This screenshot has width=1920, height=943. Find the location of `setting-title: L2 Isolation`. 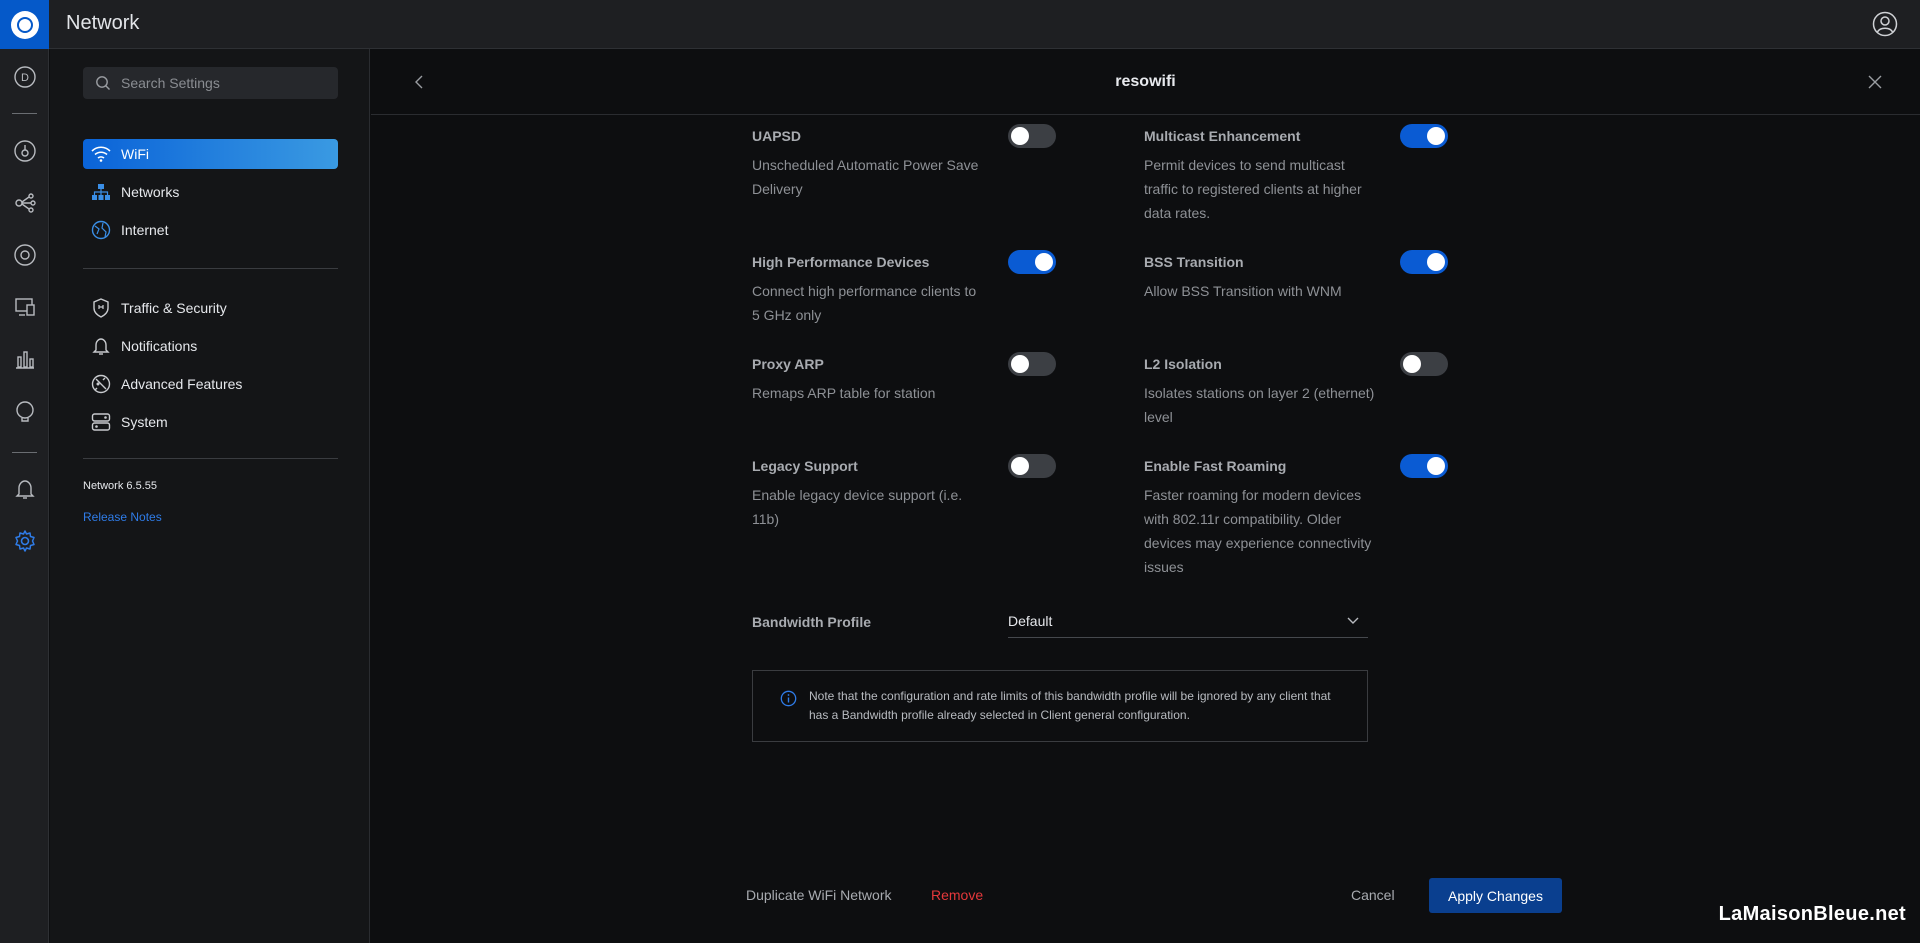

setting-title: L2 Isolation is located at coordinates (1183, 364).